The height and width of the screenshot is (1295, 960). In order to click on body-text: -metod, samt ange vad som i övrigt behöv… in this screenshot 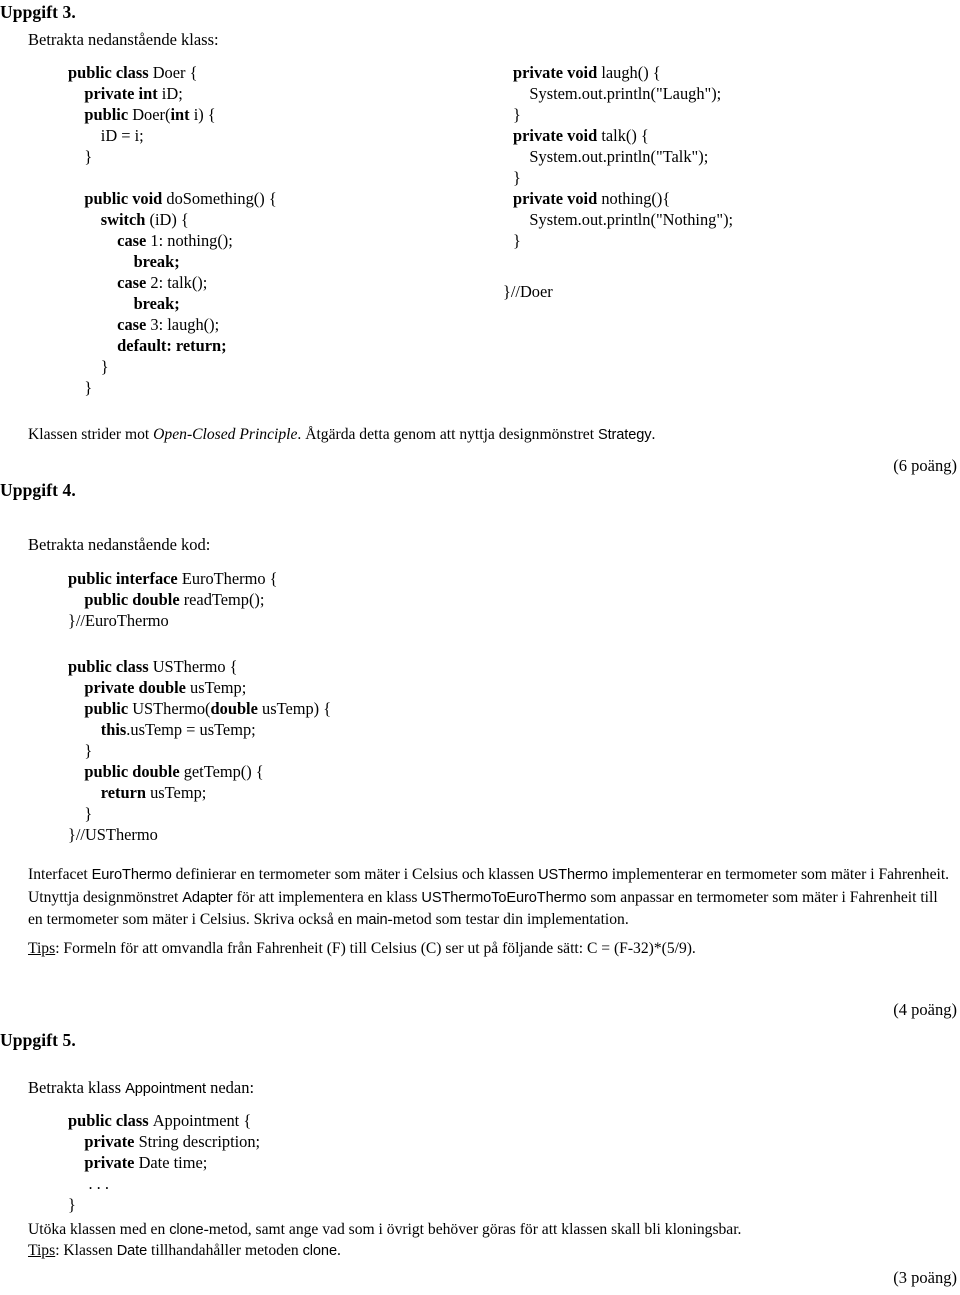, I will do `click(472, 1229)`.